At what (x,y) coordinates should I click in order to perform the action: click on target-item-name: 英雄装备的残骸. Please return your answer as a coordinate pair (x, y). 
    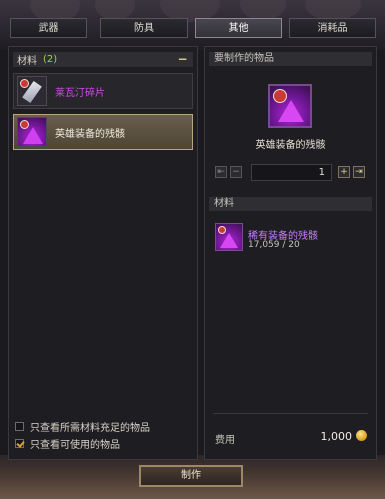
    Looking at the image, I should click on (290, 145).